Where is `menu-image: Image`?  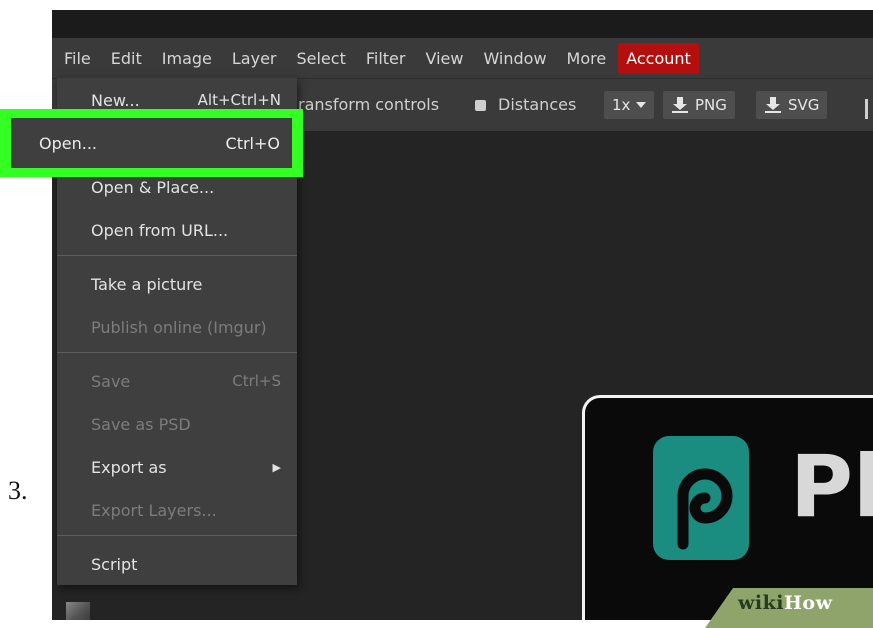 menu-image: Image is located at coordinates (187, 58).